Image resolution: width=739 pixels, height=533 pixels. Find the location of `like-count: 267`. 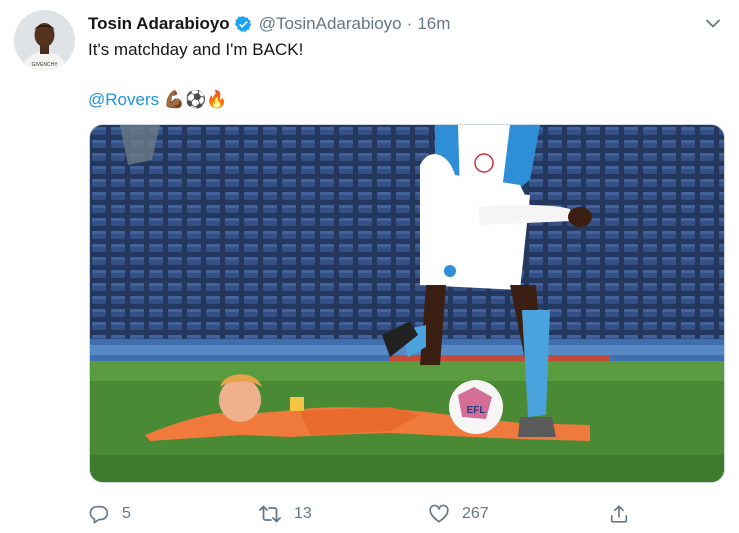

like-count: 267 is located at coordinates (475, 513).